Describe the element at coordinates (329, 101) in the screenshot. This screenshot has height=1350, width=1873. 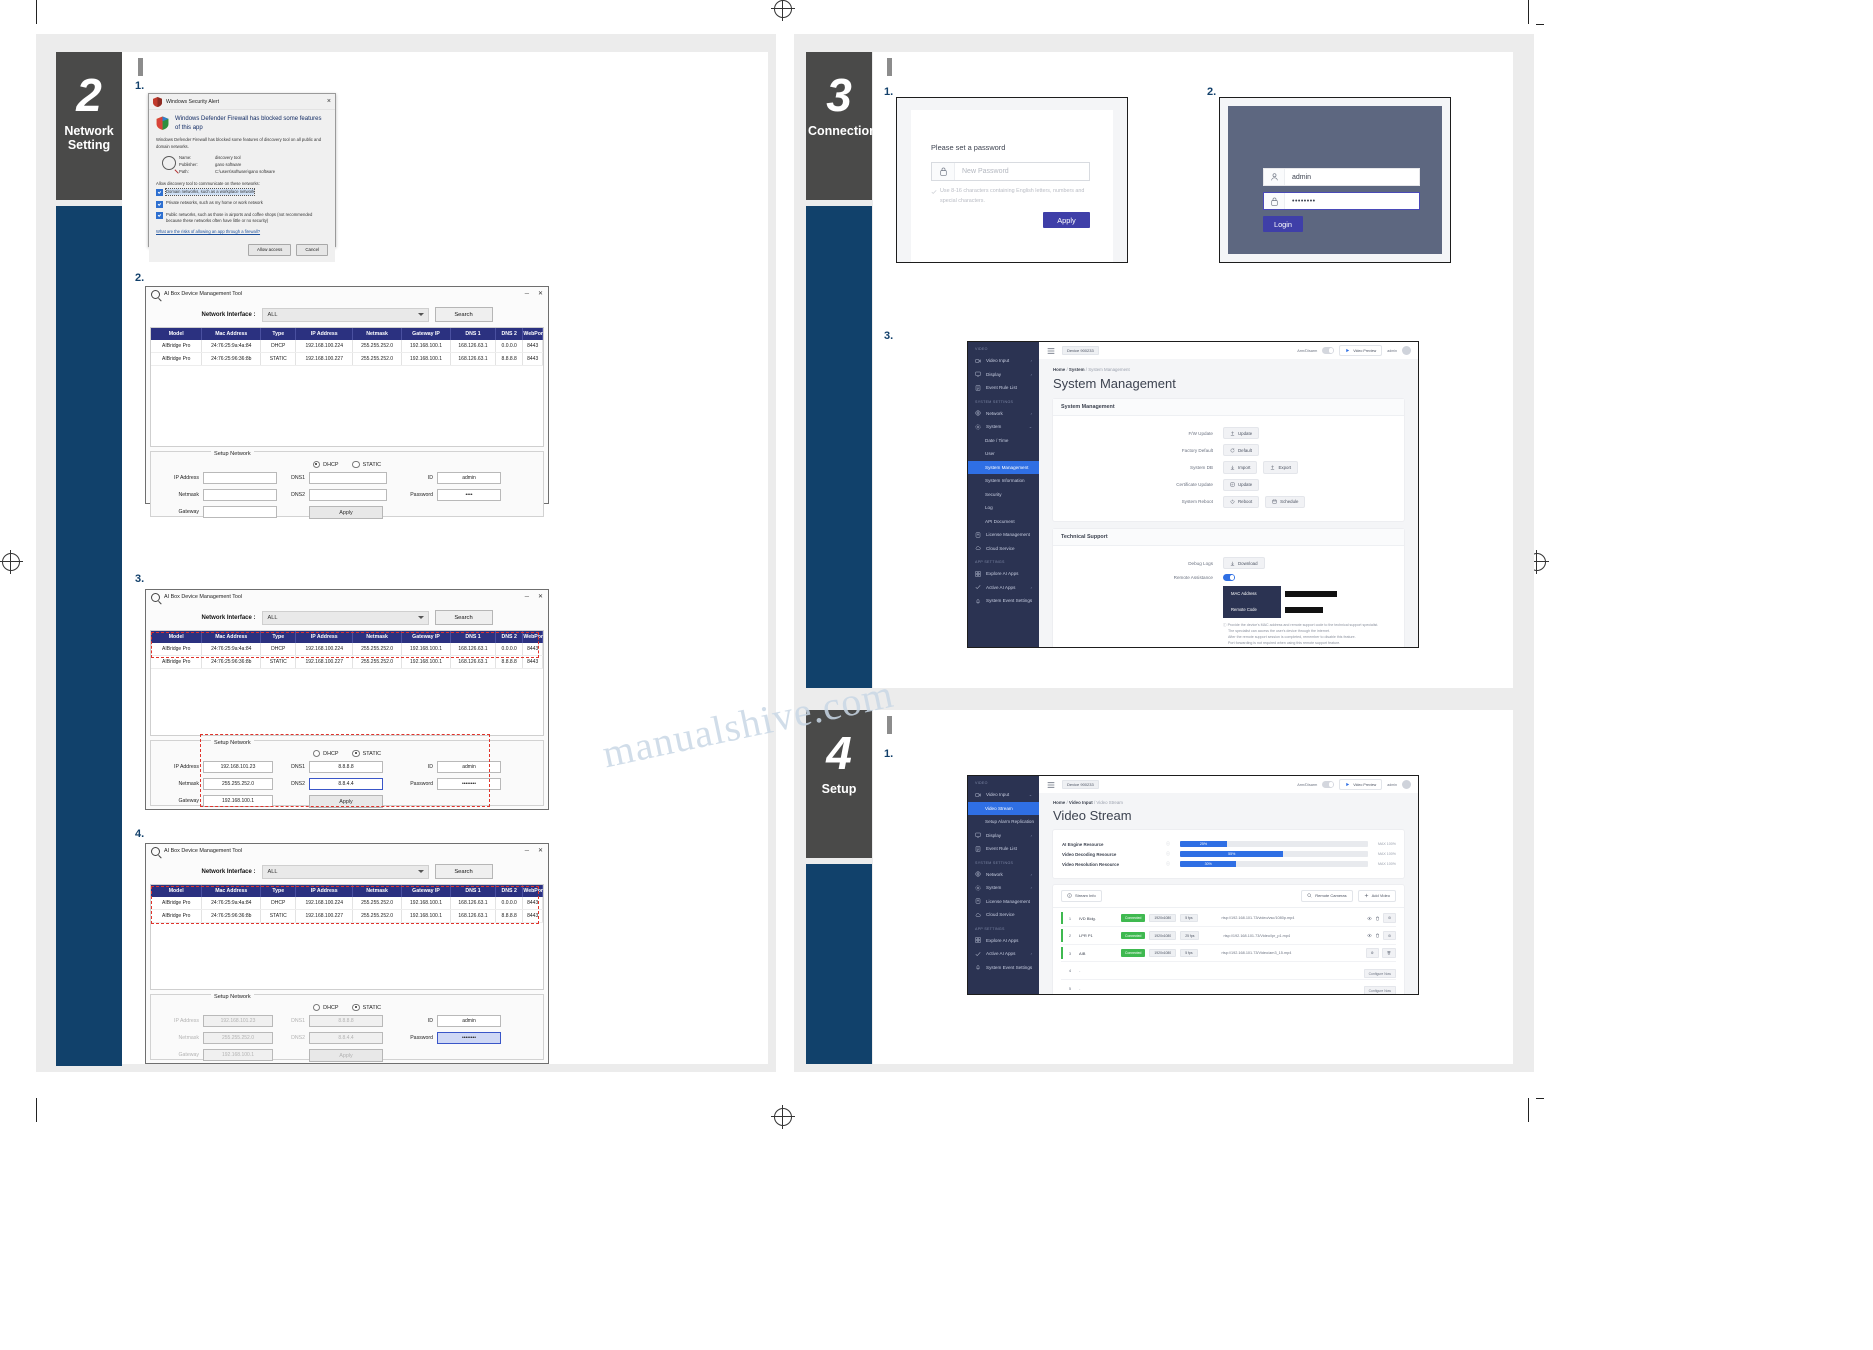
I see `close-icon: ×` at that location.